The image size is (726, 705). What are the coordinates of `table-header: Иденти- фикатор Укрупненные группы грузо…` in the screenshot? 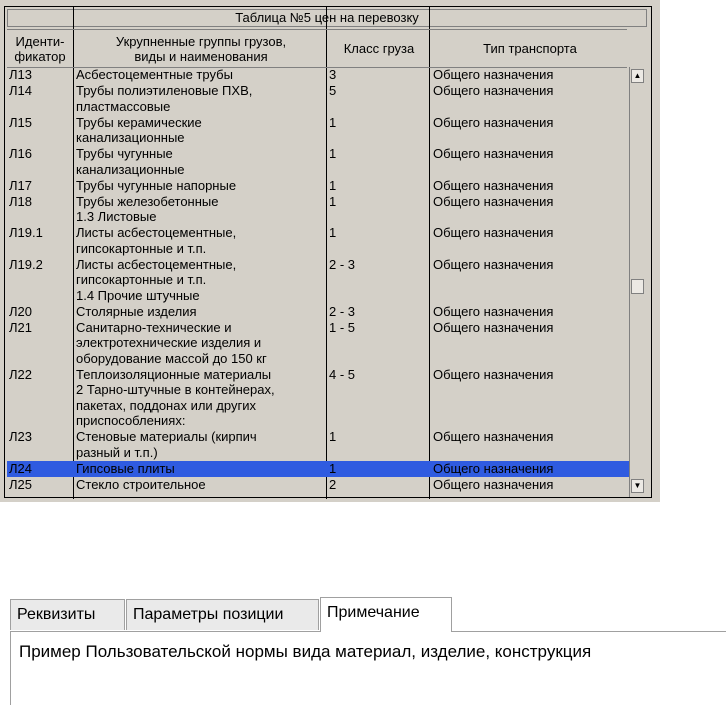 It's located at (317, 48).